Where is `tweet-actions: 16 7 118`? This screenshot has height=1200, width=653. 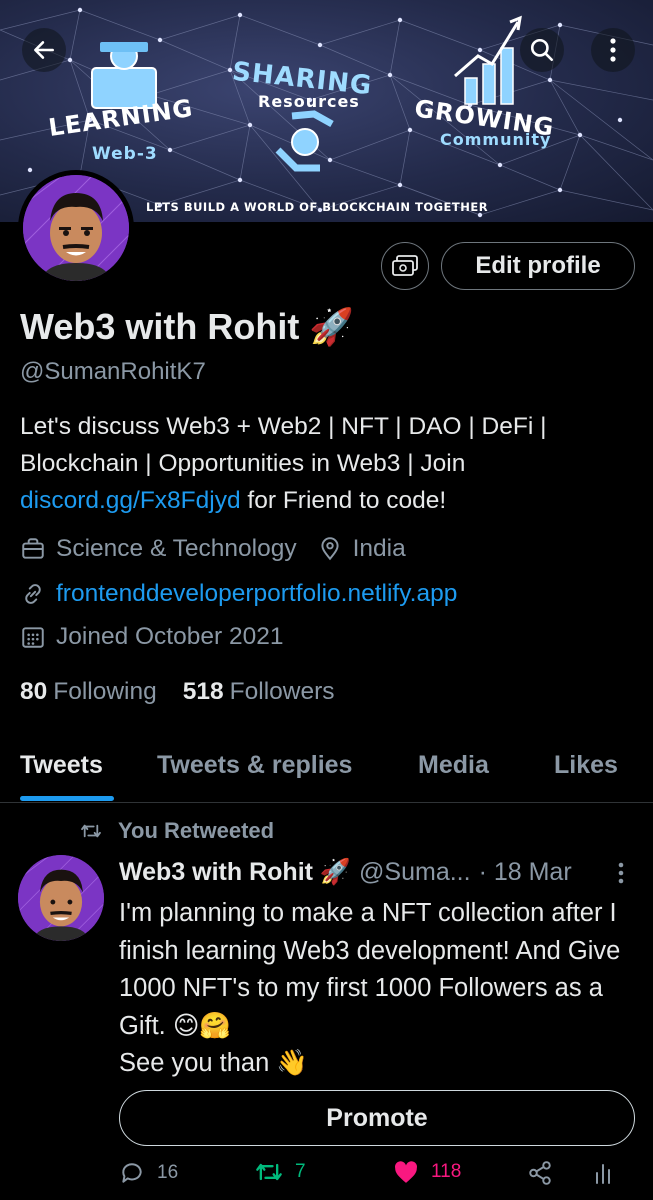
tweet-actions: 16 7 118 is located at coordinates (369, 1176).